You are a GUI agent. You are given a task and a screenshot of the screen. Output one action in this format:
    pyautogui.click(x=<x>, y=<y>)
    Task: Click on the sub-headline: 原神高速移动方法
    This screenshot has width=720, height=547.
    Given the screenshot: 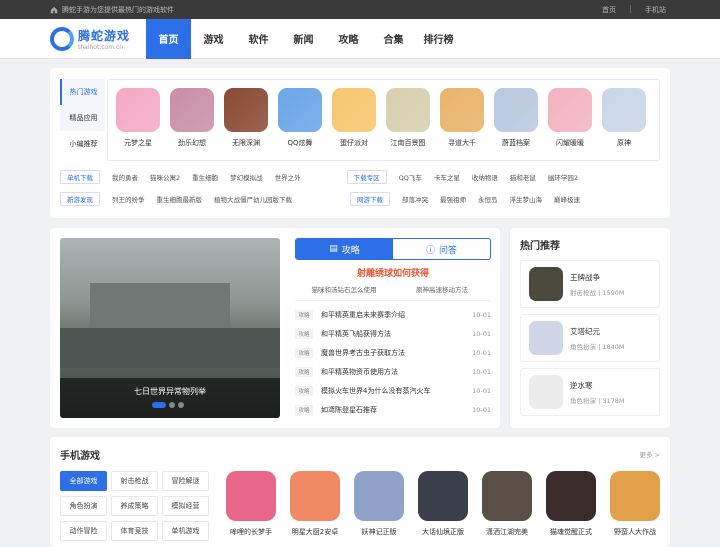 What is the action you would take?
    pyautogui.click(x=442, y=289)
    